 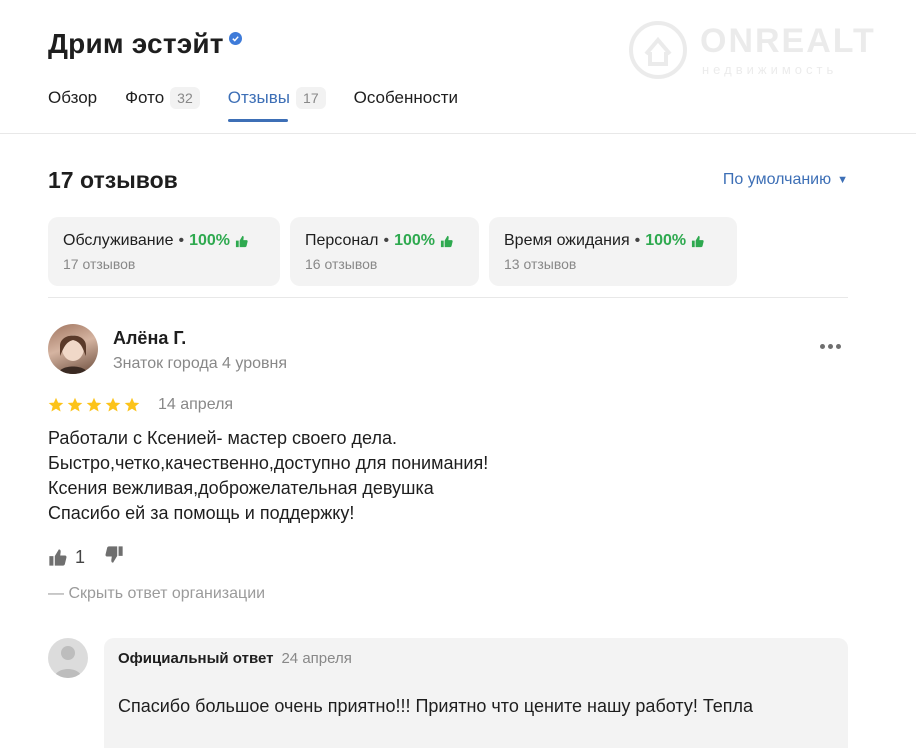 What do you see at coordinates (311, 98) in the screenshot?
I see `tab-count: 17` at bounding box center [311, 98].